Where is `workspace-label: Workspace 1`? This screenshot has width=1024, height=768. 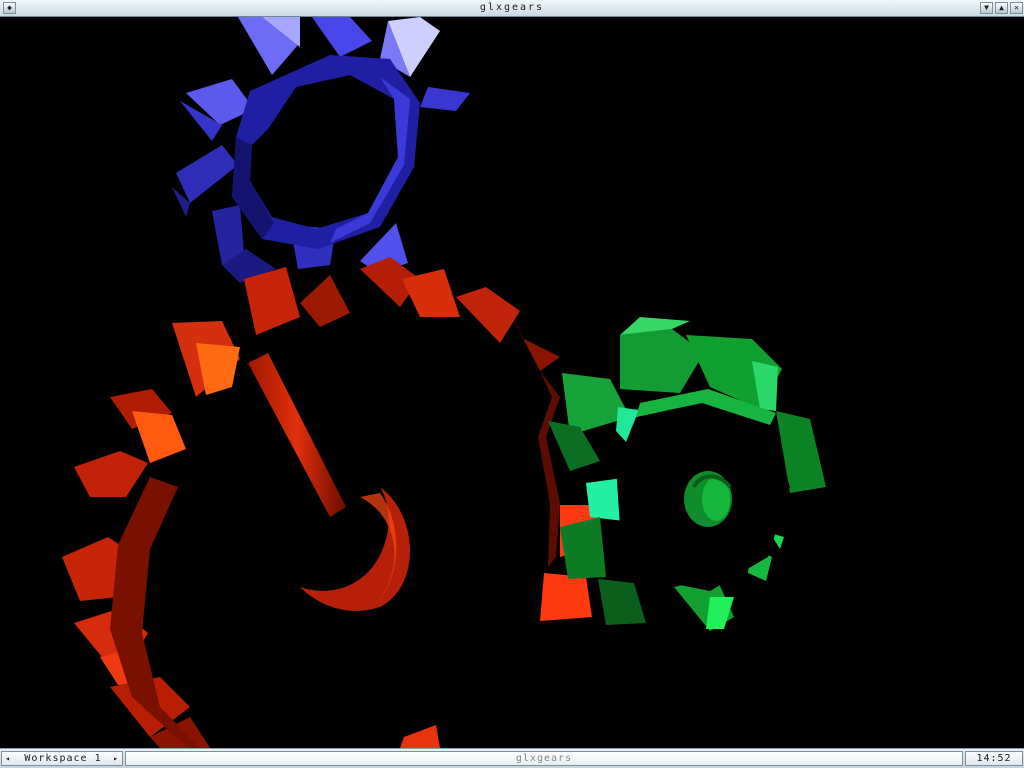 workspace-label: Workspace 1 is located at coordinates (63, 758).